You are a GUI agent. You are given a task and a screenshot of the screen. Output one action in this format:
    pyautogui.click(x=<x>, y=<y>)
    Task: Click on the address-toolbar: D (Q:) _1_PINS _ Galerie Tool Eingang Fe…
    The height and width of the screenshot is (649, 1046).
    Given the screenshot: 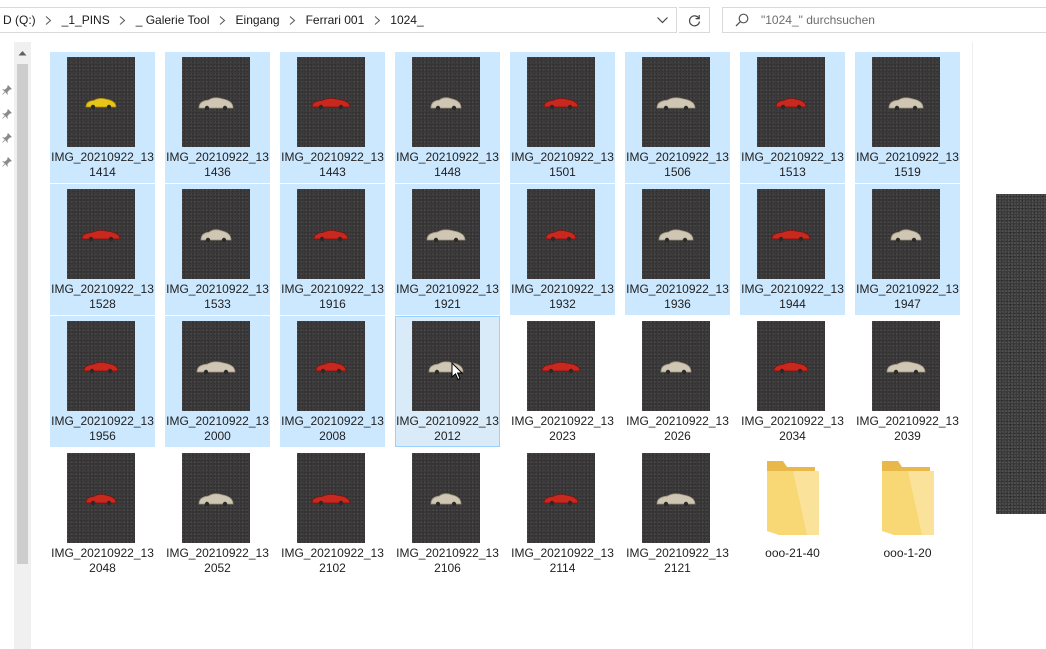 What is the action you would take?
    pyautogui.click(x=523, y=21)
    